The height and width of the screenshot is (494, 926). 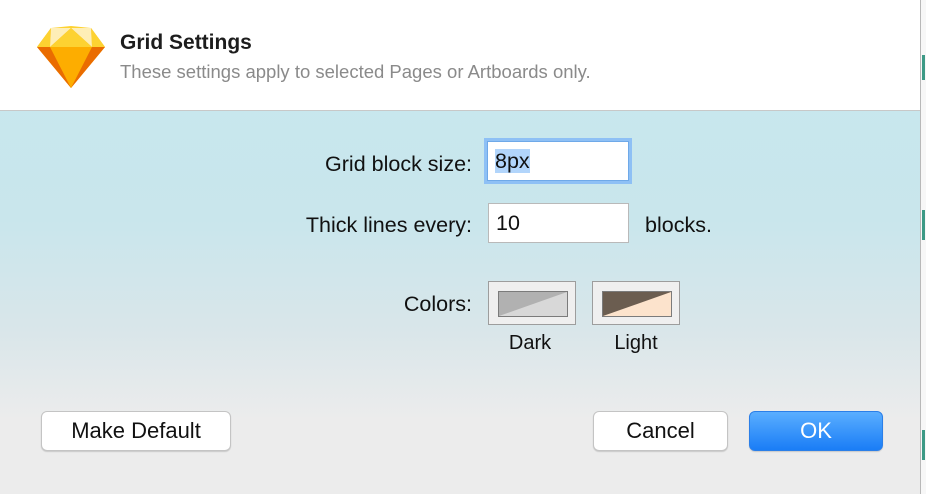 I want to click on light-color-preview, so click(x=637, y=304).